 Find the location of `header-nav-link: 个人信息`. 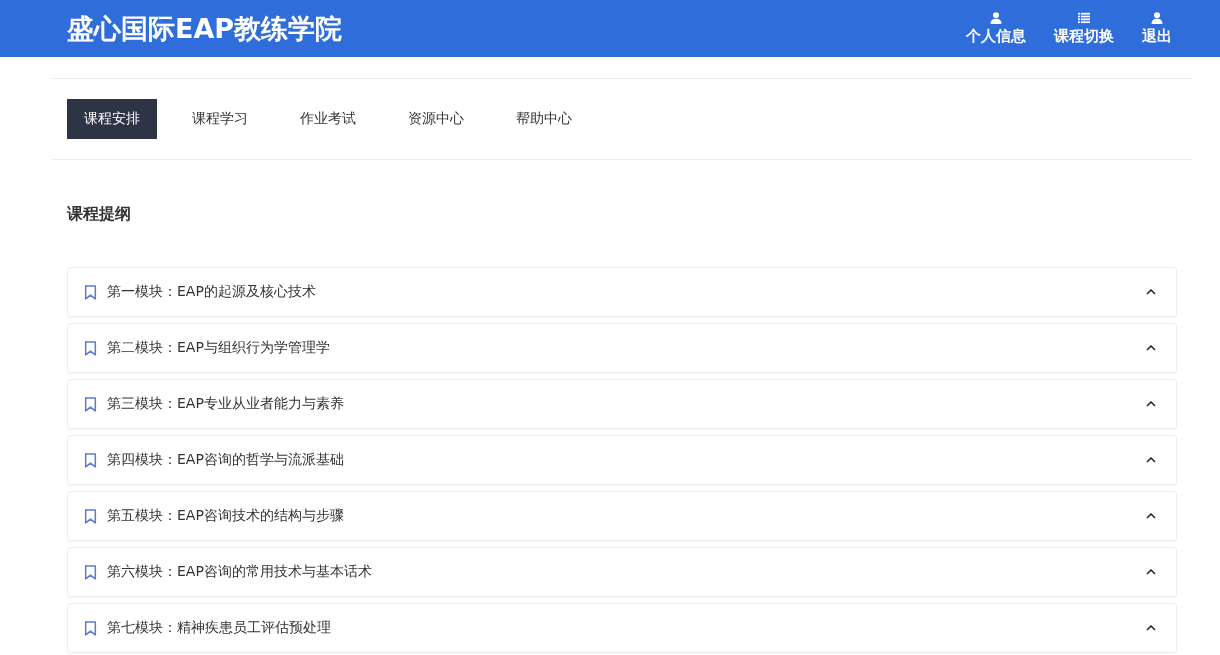

header-nav-link: 个人信息 is located at coordinates (996, 28).